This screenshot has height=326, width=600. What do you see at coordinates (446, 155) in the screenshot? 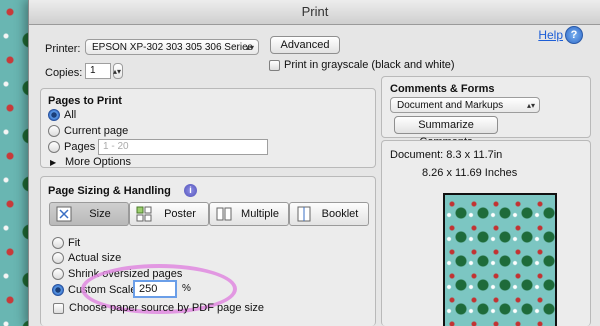
I see `document-size-text: Document: 8.3 x 11.7in` at bounding box center [446, 155].